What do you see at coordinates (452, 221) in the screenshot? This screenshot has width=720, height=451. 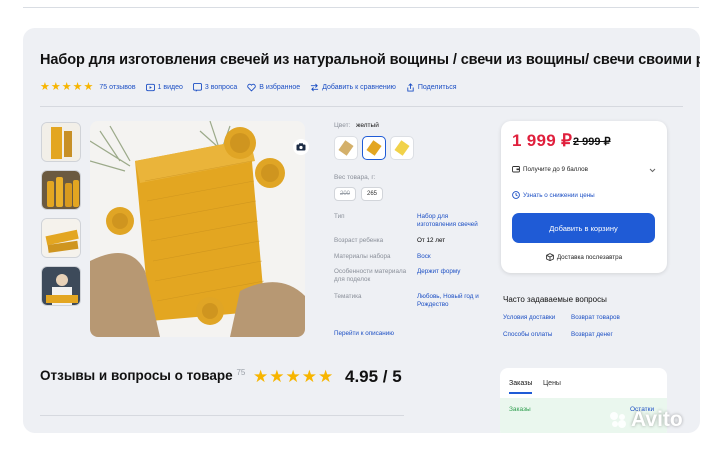 I see `spec-value-link: Набор для изготовления свечей` at bounding box center [452, 221].